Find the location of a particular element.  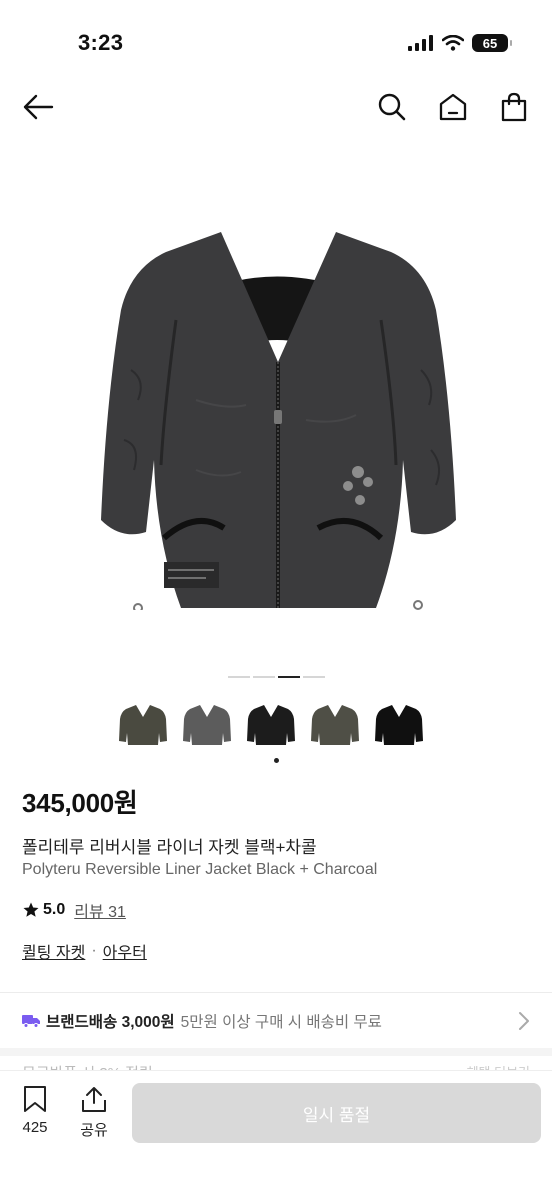

rating-row: 5.0 리뷰 31 is located at coordinates (74, 910).